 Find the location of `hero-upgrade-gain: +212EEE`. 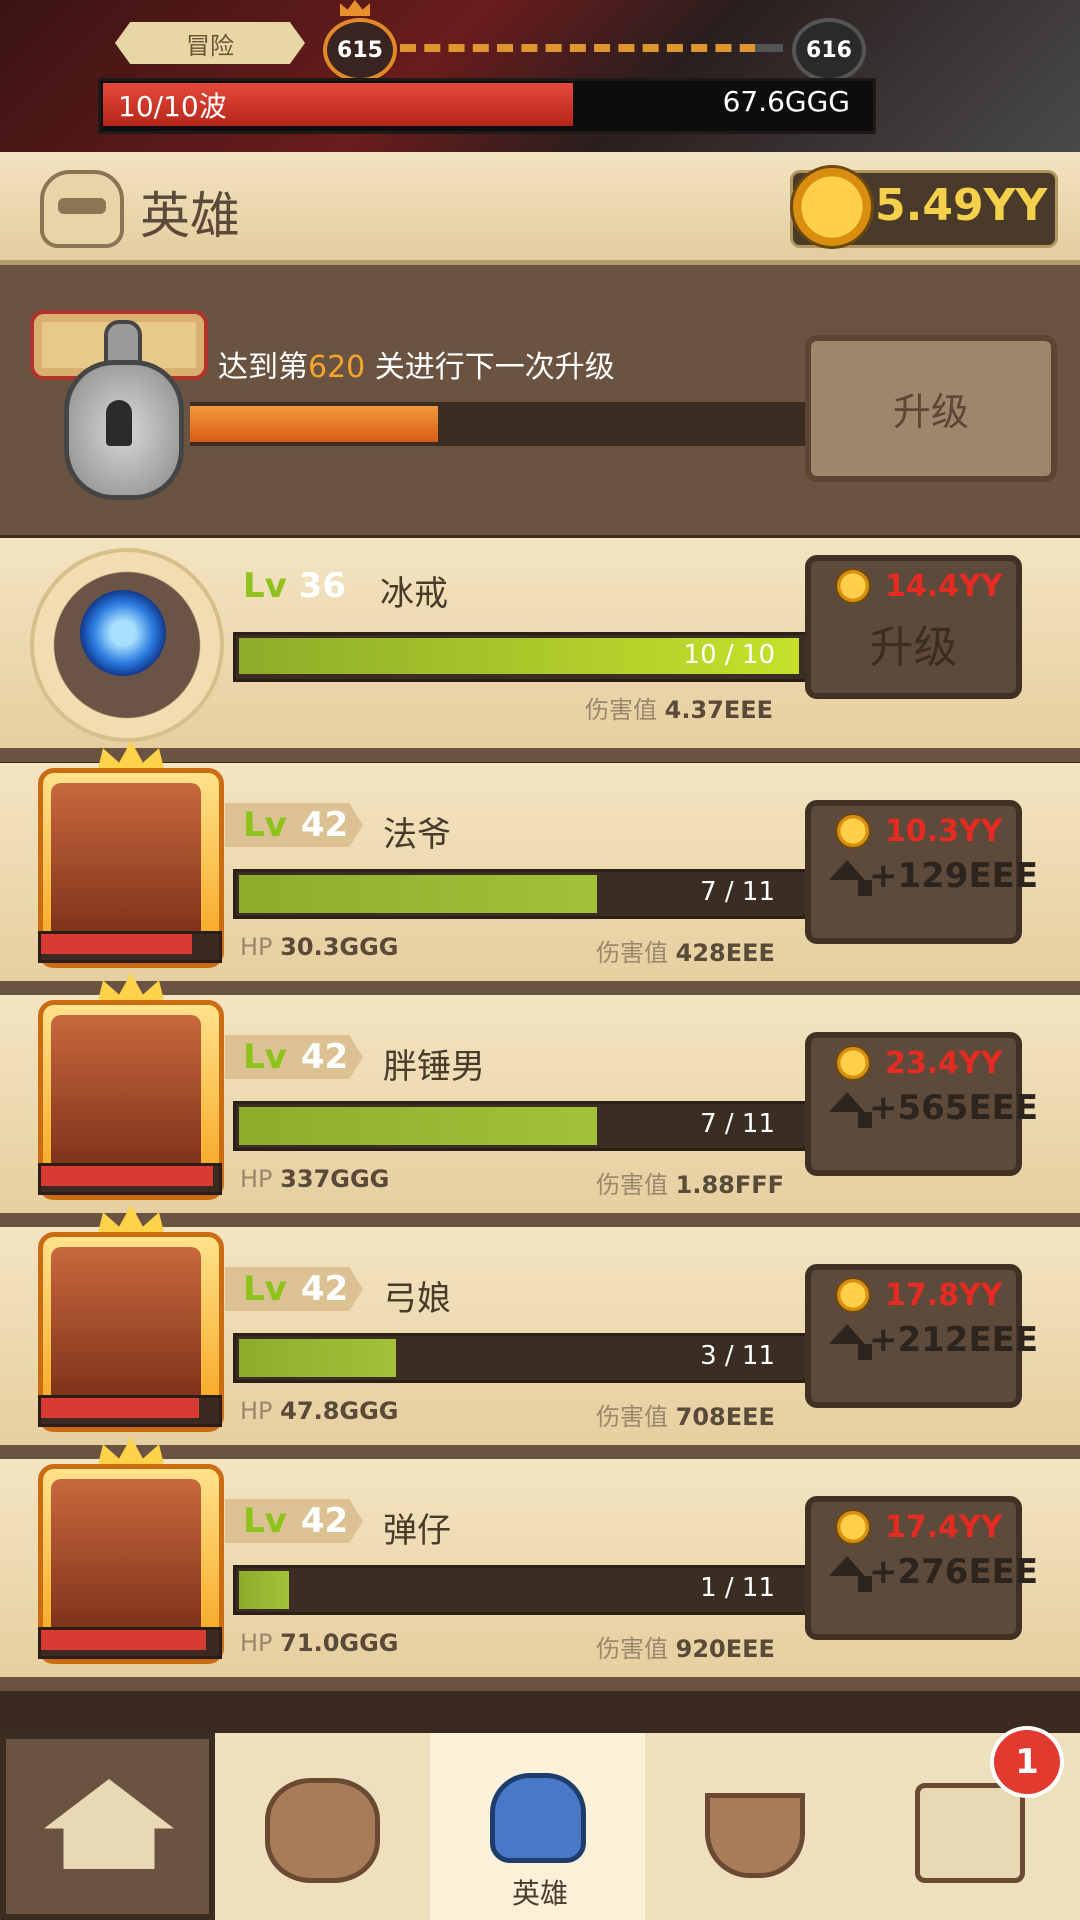

hero-upgrade-gain: +212EEE is located at coordinates (924, 1340).